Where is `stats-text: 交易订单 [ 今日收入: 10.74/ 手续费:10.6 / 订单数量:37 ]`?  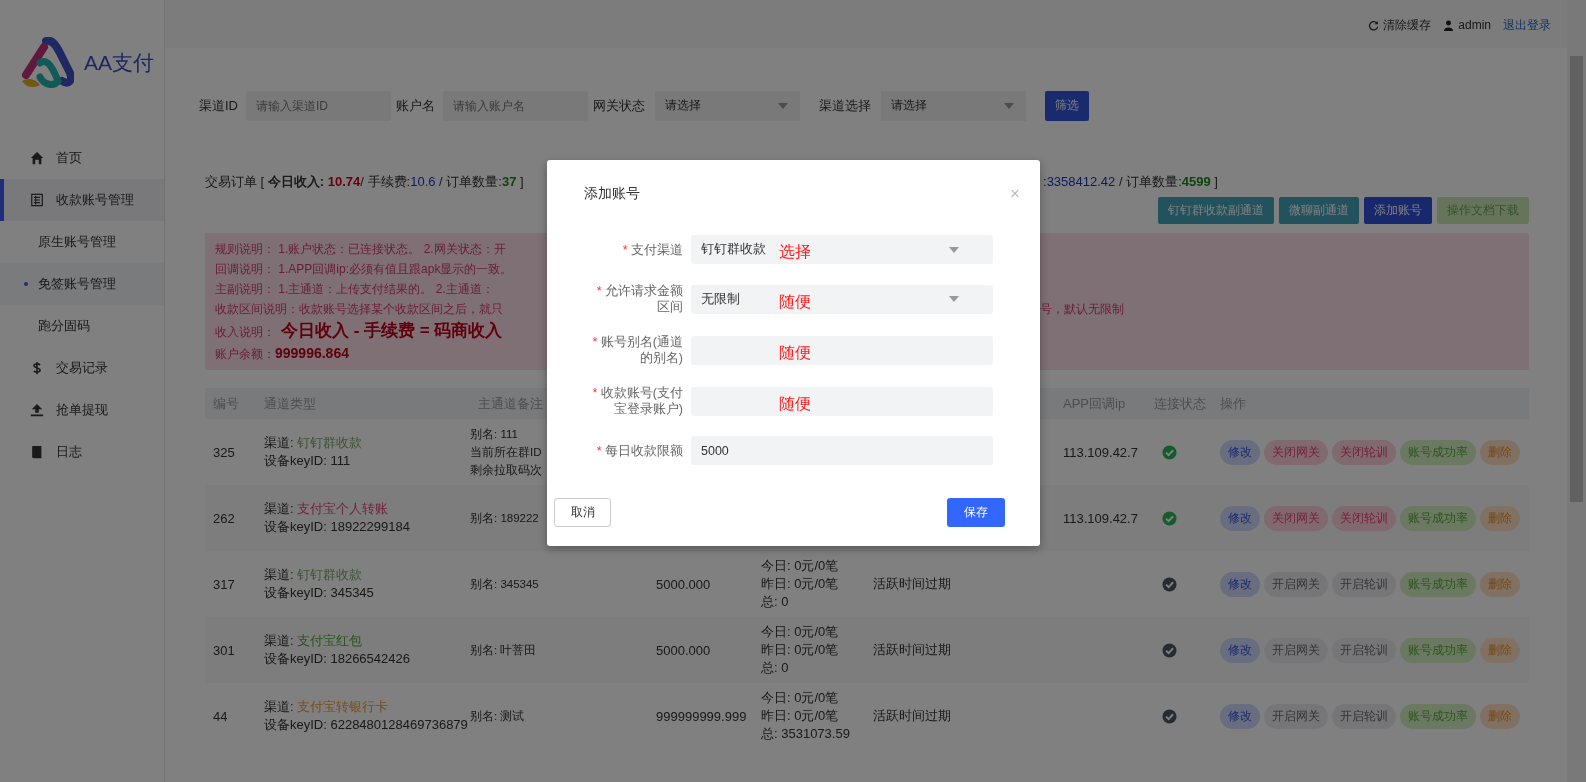 stats-text: 交易订单 [ 今日收入: 10.74/ 手续费:10.6 / 订单数量:37 ] is located at coordinates (364, 182).